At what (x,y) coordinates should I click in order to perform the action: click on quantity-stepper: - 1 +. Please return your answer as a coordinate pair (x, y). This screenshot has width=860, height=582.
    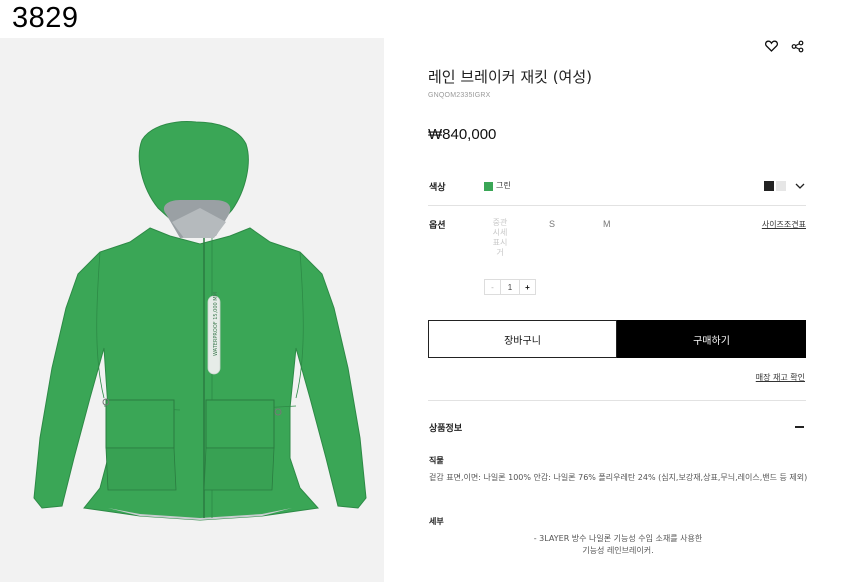
    Looking at the image, I should click on (510, 287).